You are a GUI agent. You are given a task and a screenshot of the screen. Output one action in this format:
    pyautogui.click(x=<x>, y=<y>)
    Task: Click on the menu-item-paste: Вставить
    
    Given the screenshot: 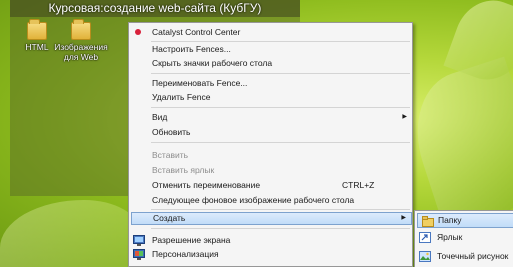 What is the action you would take?
    pyautogui.click(x=270, y=155)
    